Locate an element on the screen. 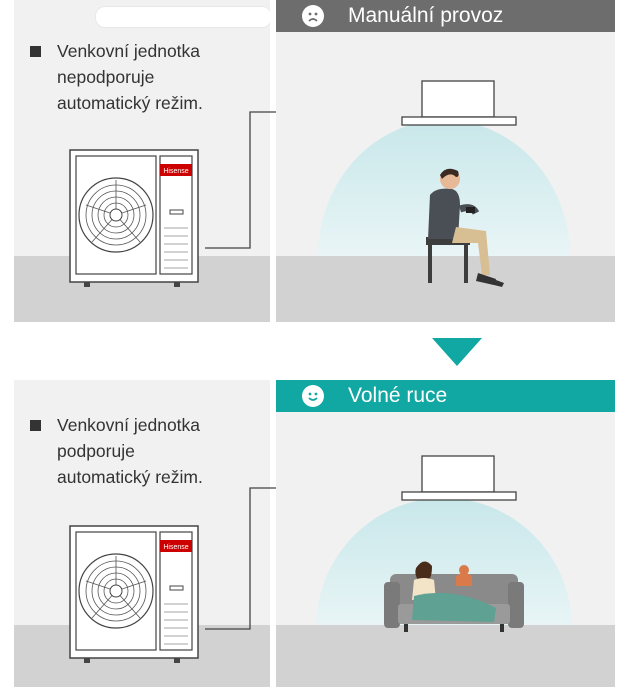 This screenshot has height=687, width=627. rounded-tab-shape is located at coordinates (182, 17).